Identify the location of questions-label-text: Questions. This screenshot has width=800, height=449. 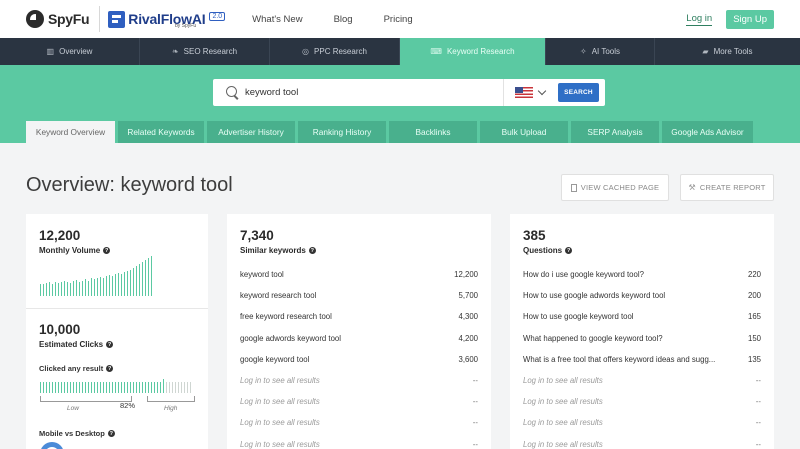
(543, 250).